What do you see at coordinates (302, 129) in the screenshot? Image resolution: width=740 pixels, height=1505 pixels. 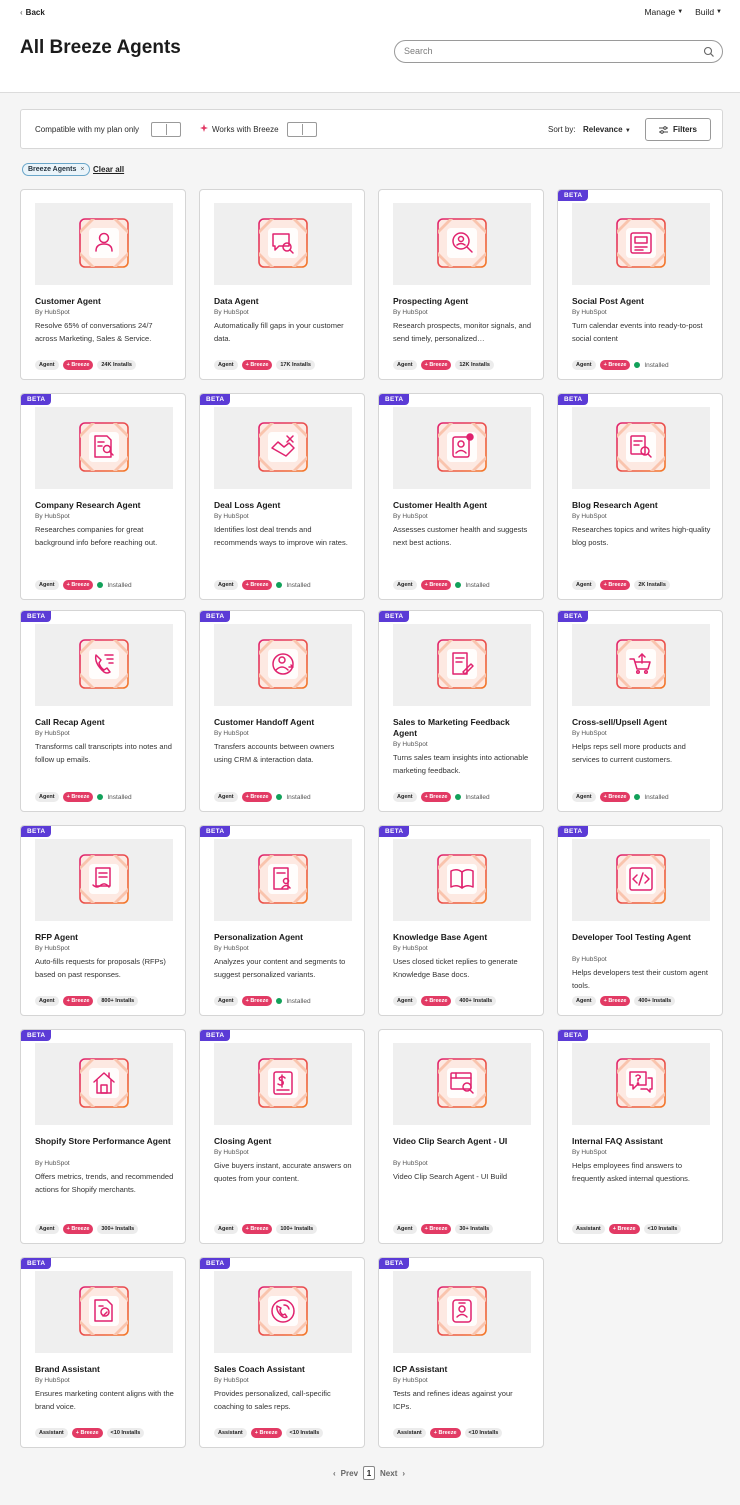 I see `breeze-toggle` at bounding box center [302, 129].